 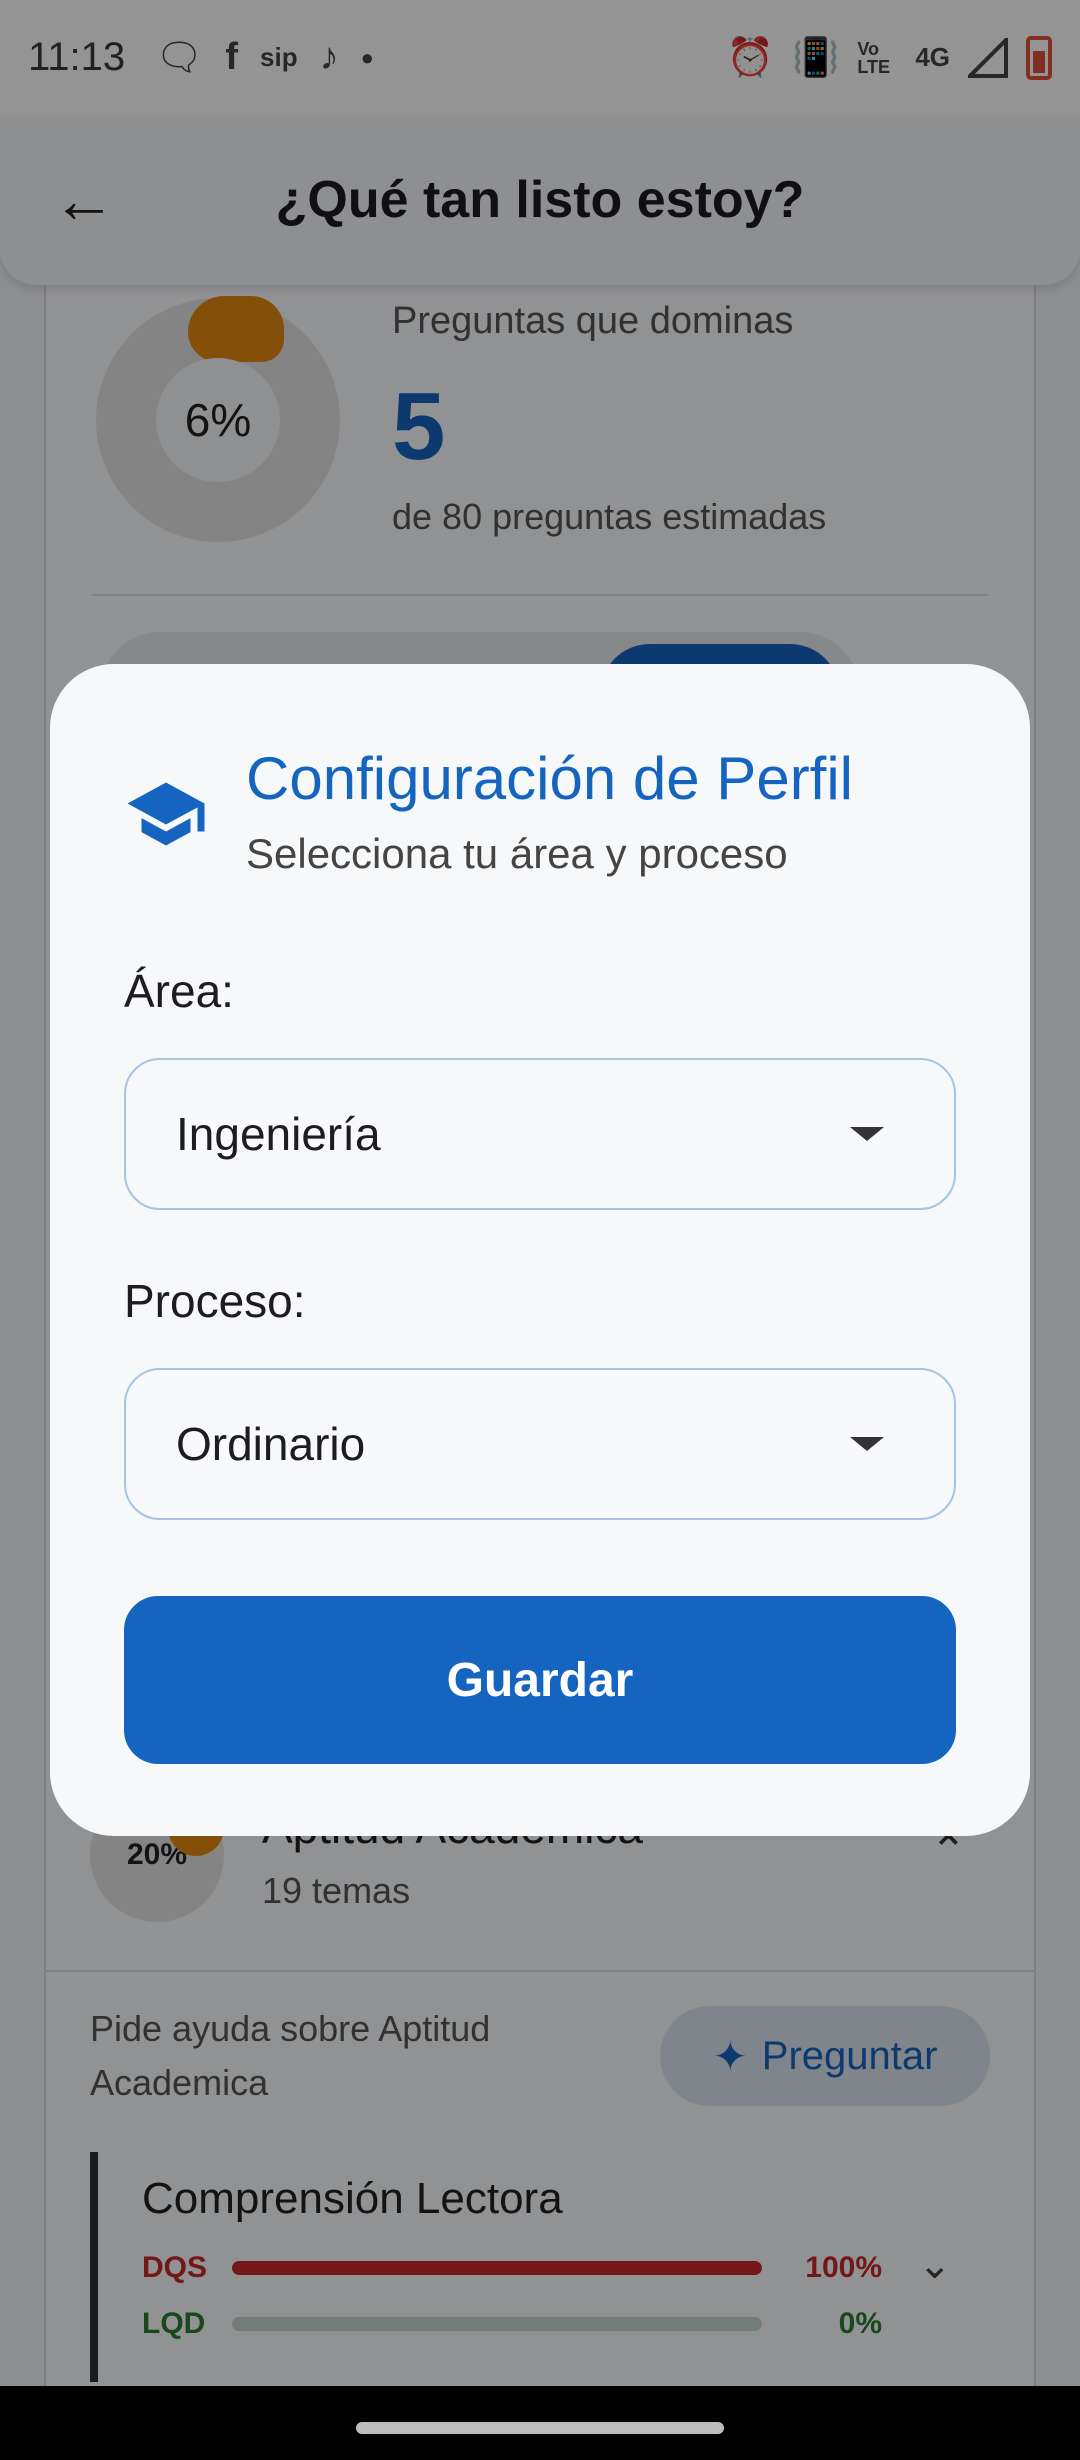 I want to click on area-value: Ingeniería, so click(x=278, y=1134).